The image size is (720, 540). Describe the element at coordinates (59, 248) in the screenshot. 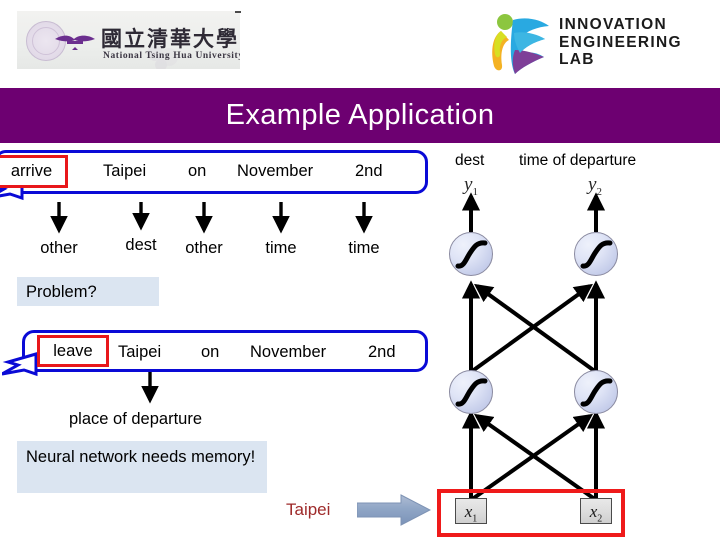

I see `slot-label-1-0: other` at that location.